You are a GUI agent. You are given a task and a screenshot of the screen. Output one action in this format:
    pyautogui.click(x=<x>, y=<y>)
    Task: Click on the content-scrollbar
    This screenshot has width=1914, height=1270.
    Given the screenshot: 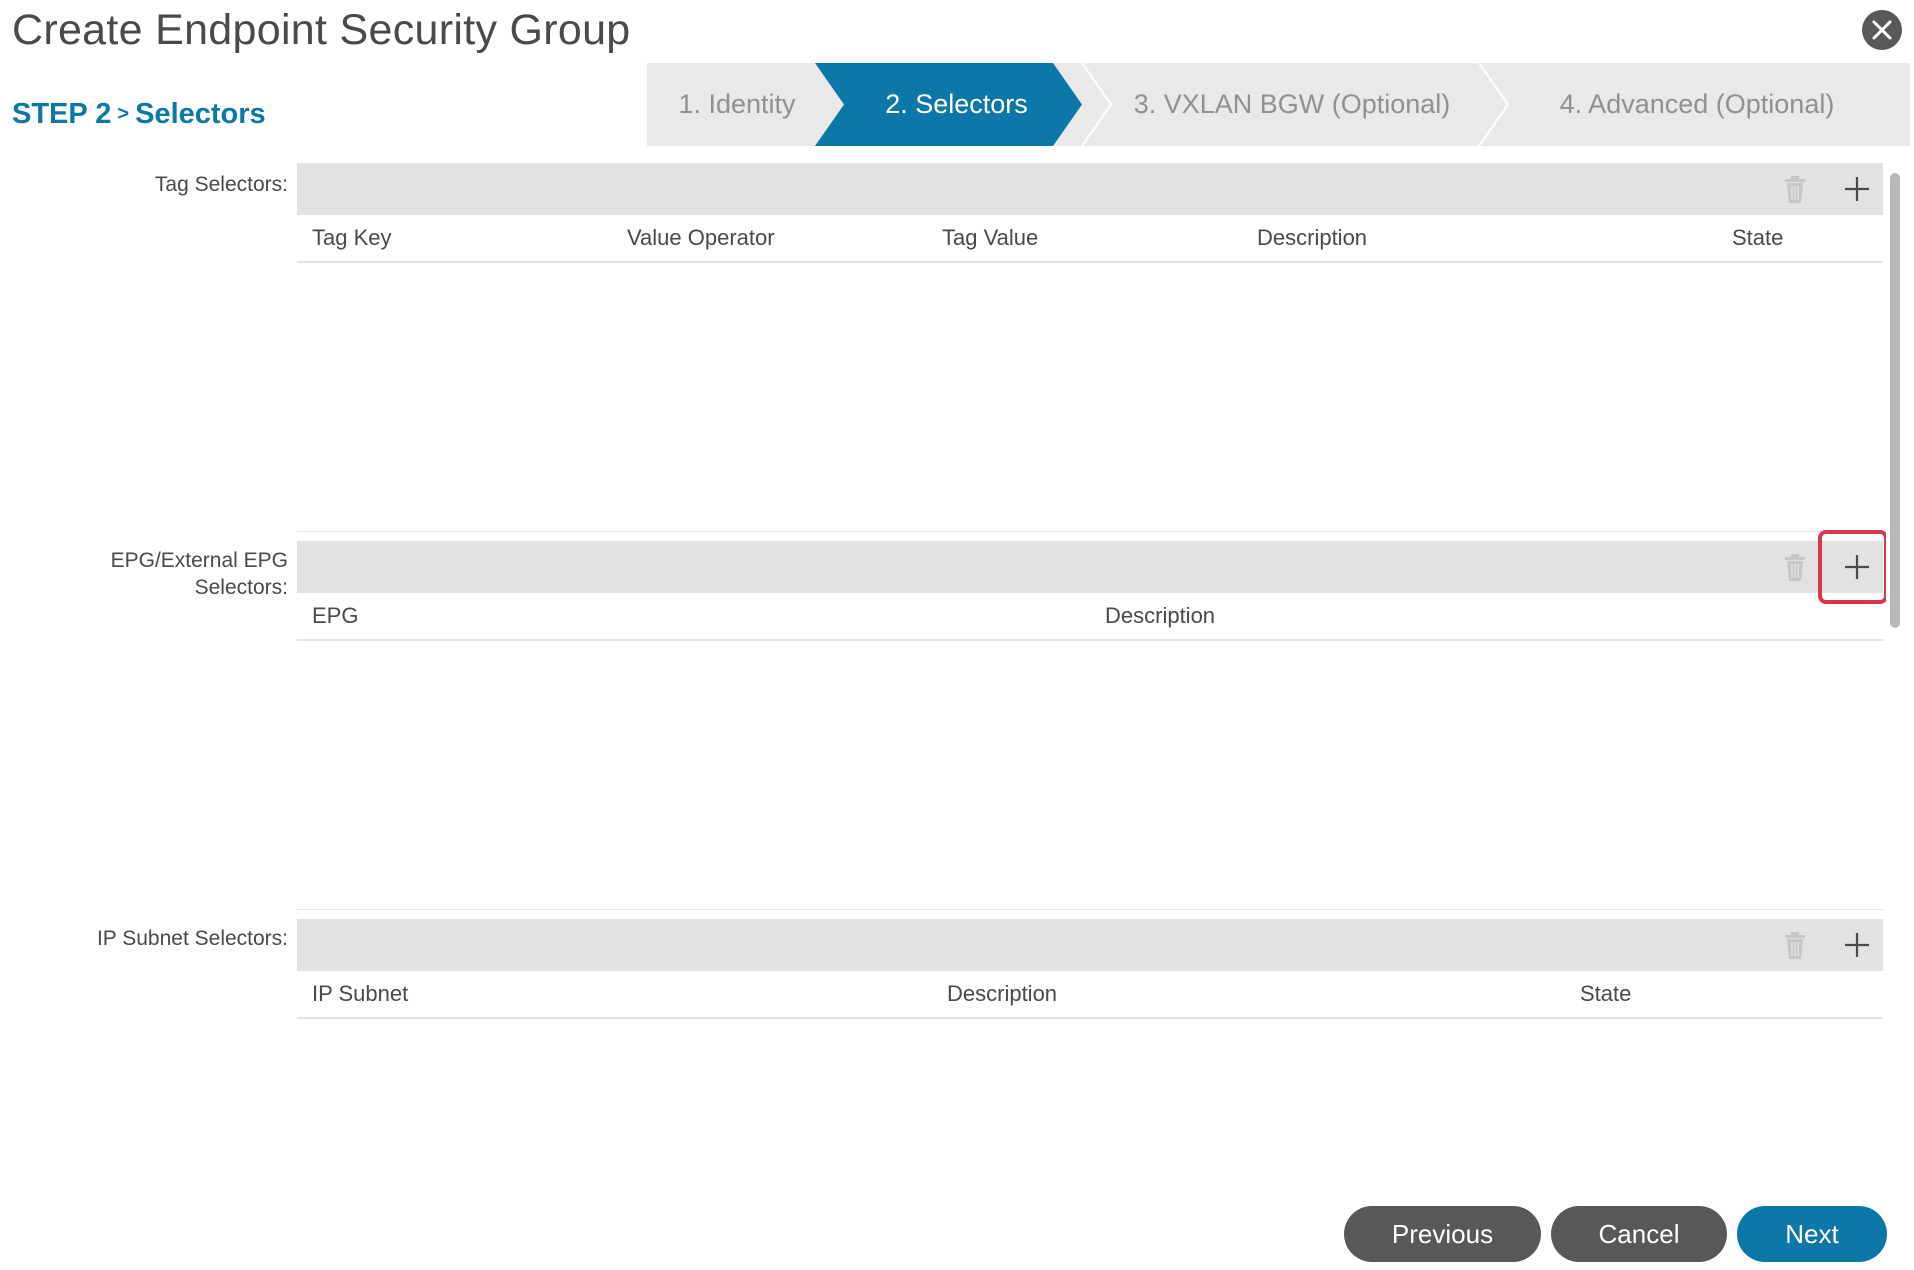 What is the action you would take?
    pyautogui.click(x=1894, y=677)
    